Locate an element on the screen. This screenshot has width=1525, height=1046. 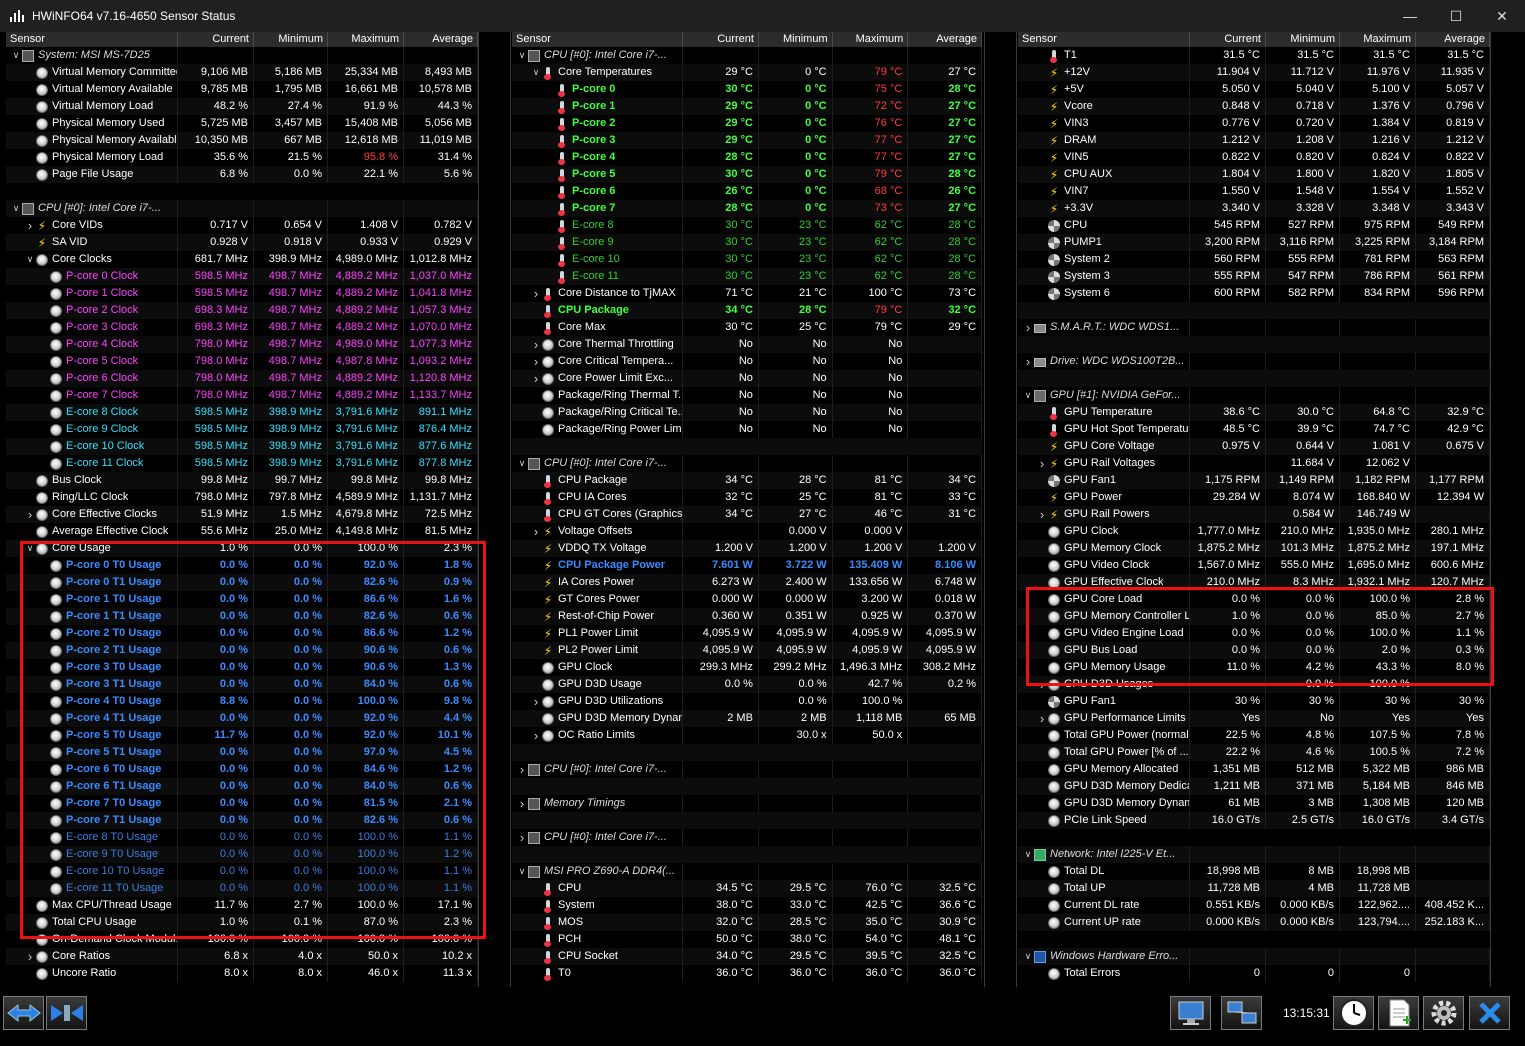
sensor-row: › ⚡ GPU Rail Powers 0.584 W 146.749 W is located at coordinates (1254, 514).